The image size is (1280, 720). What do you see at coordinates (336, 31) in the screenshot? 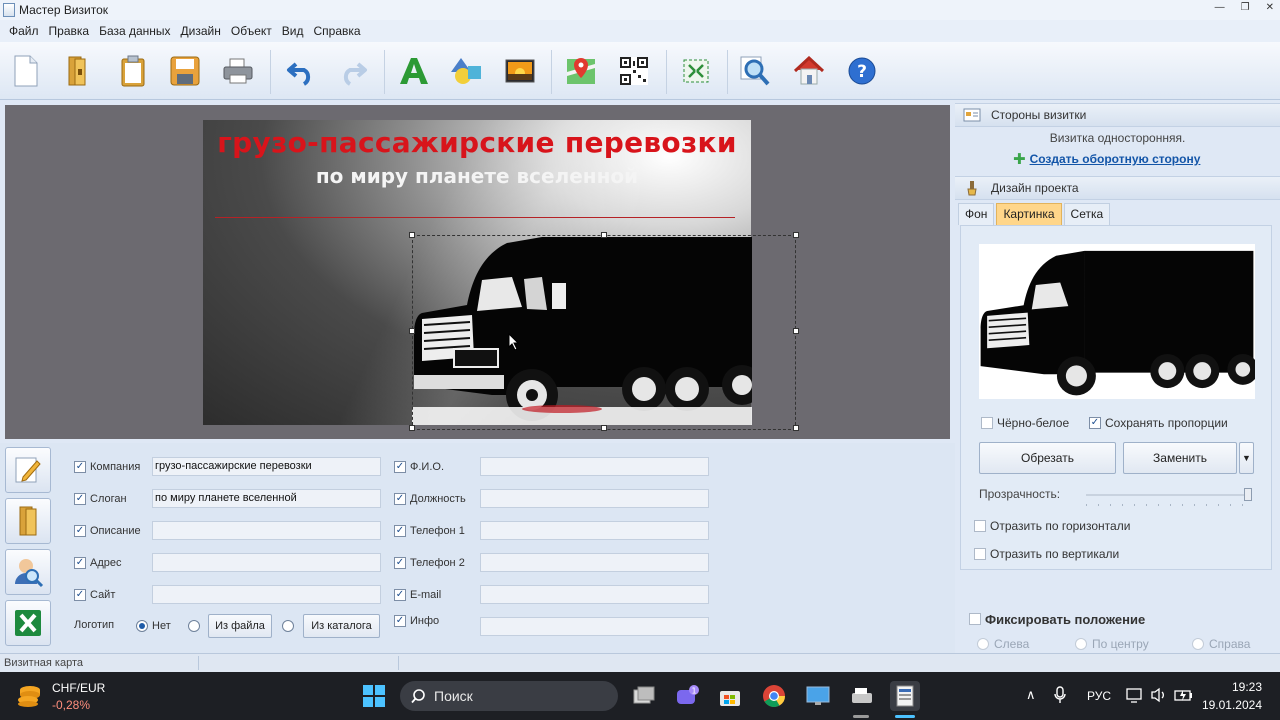
I see `menu-help: Справка` at bounding box center [336, 31].